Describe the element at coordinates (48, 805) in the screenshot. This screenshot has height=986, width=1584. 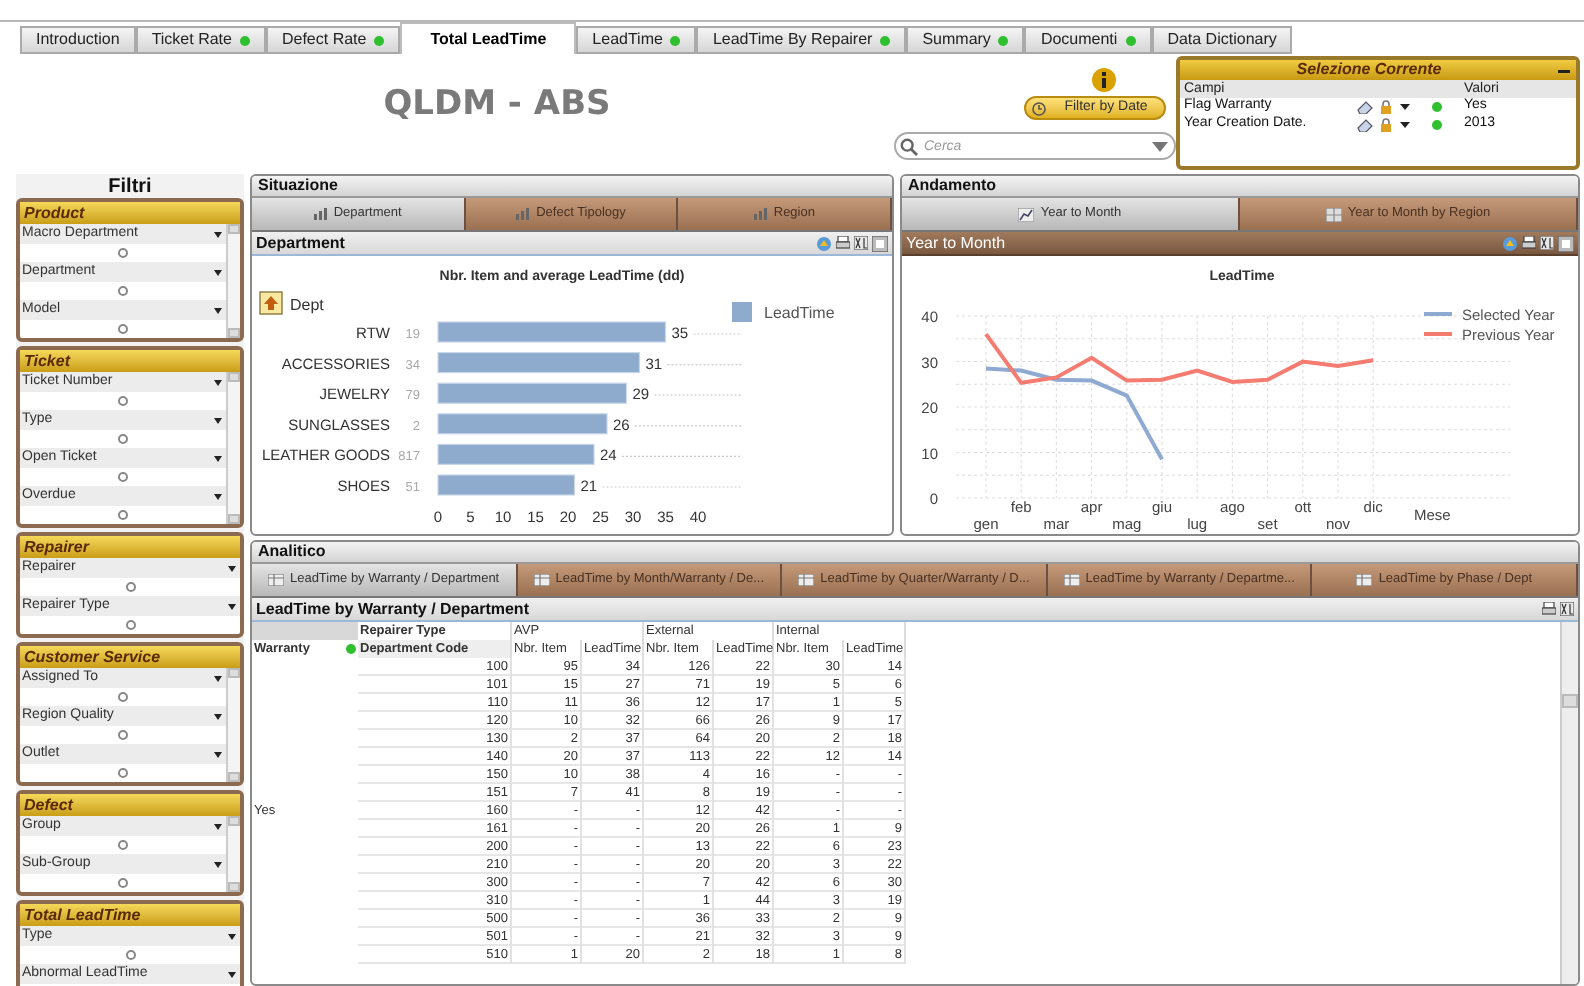
I see `group-title: Defect` at that location.